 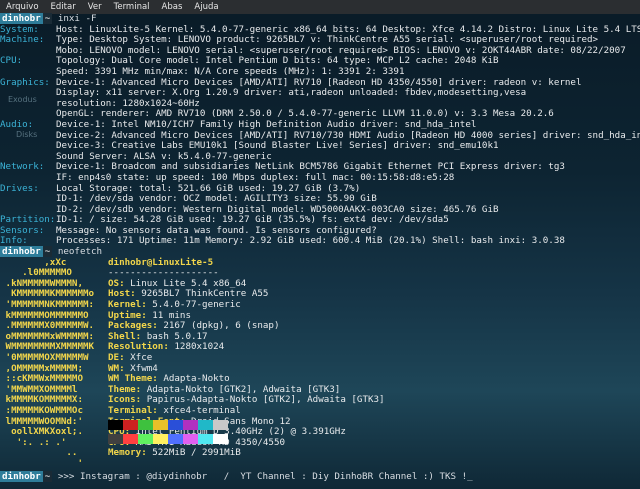 What do you see at coordinates (122, 294) in the screenshot?
I see `neofetch-key: Host:` at bounding box center [122, 294].